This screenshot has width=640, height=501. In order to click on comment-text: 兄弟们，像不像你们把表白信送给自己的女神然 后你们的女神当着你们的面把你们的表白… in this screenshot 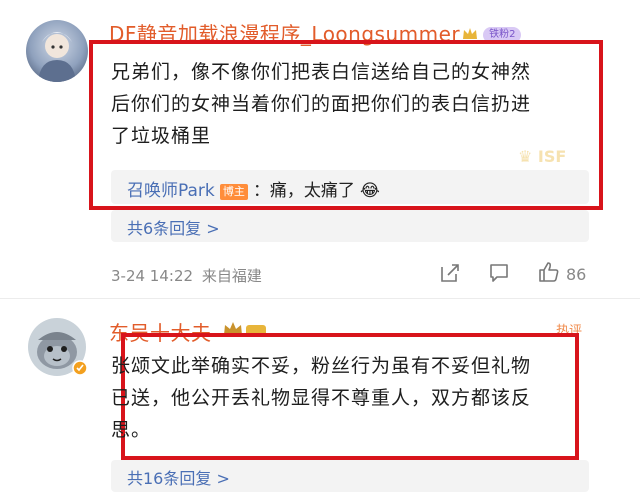, I will do `click(351, 104)`.